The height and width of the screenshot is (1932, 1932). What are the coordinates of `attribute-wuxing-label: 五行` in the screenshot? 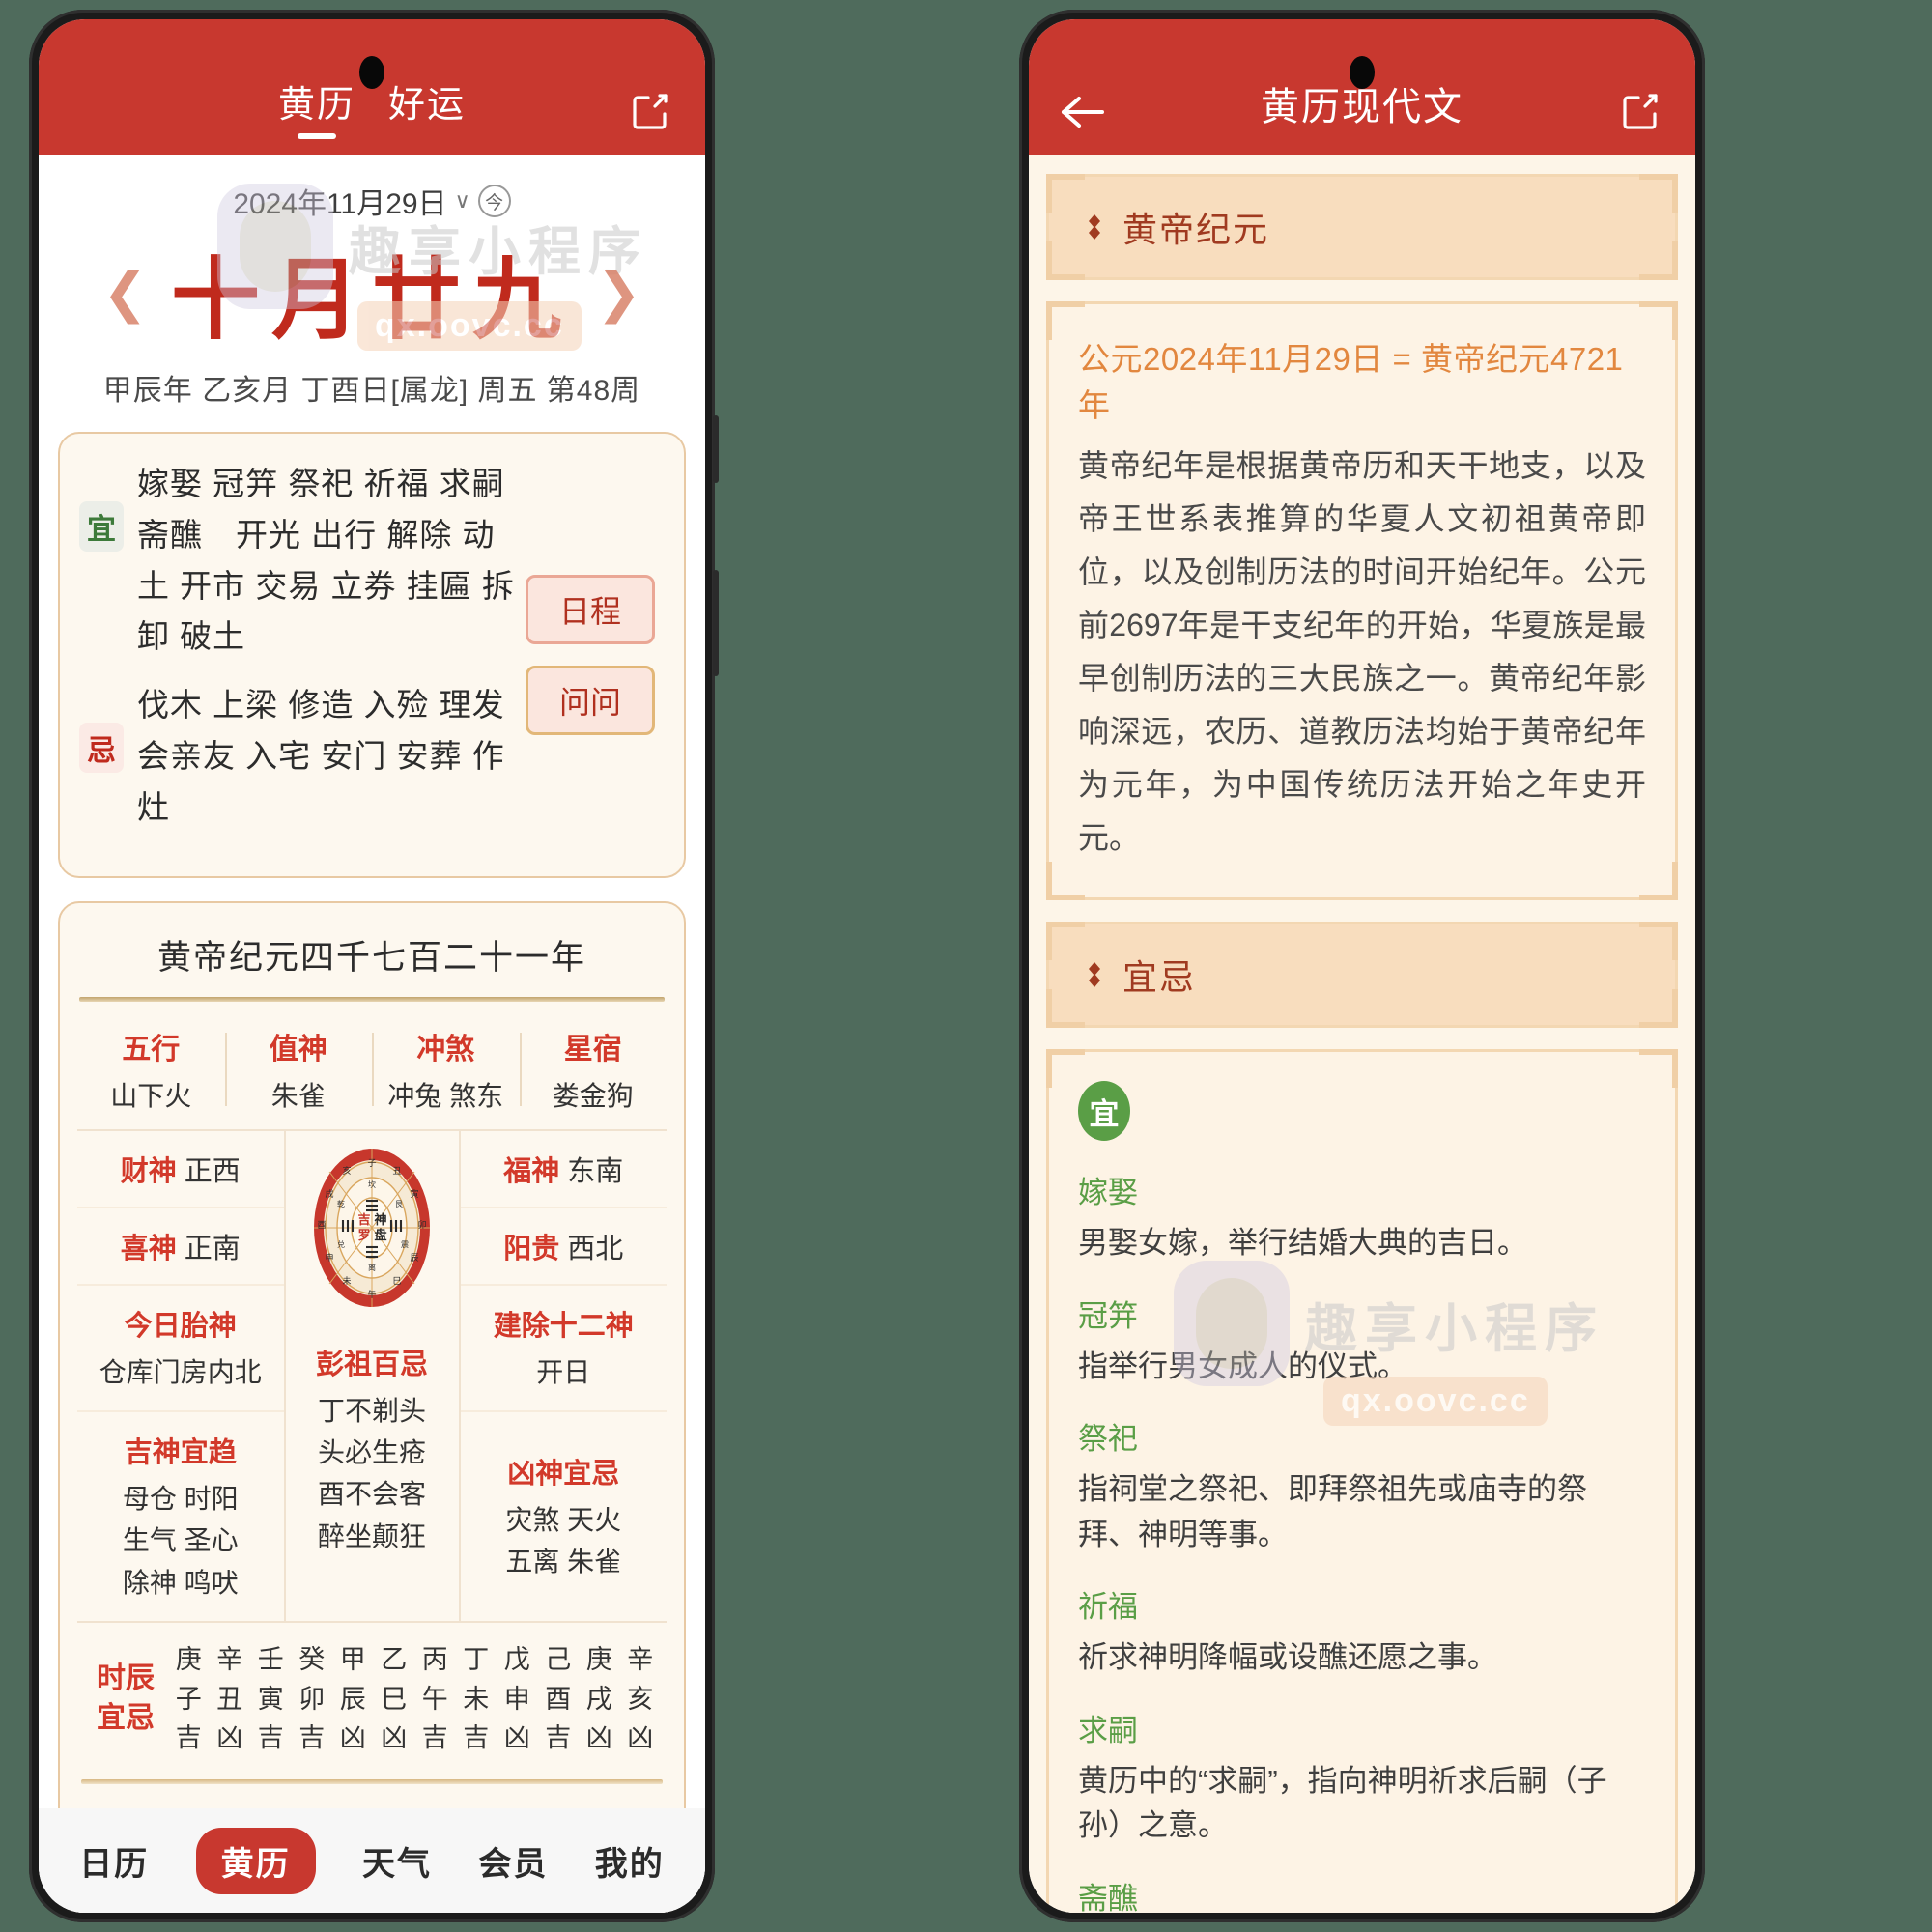 It's located at (151, 1049).